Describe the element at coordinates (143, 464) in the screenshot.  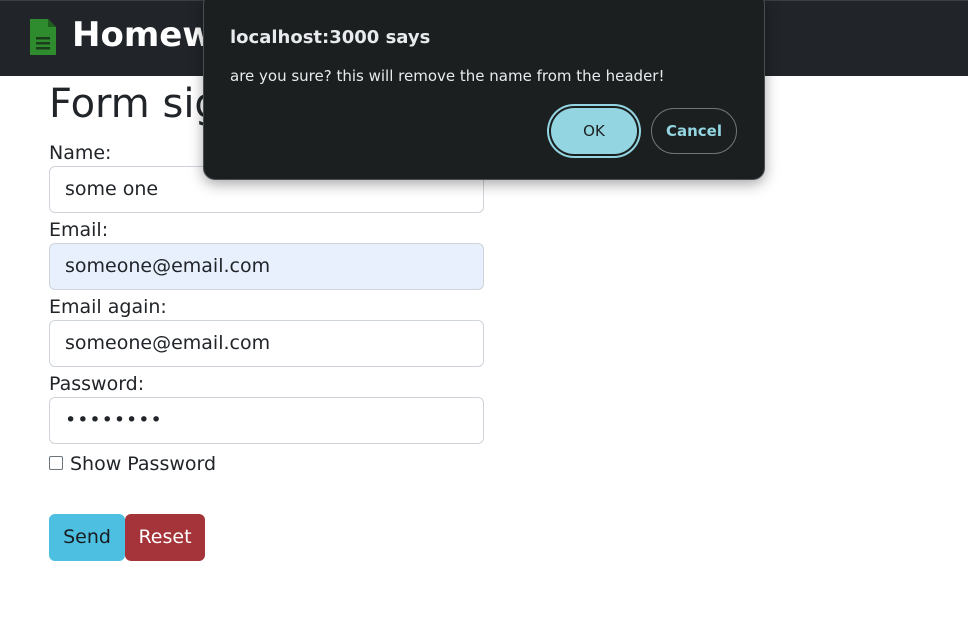
I see `show-password-label: Show Password` at that location.